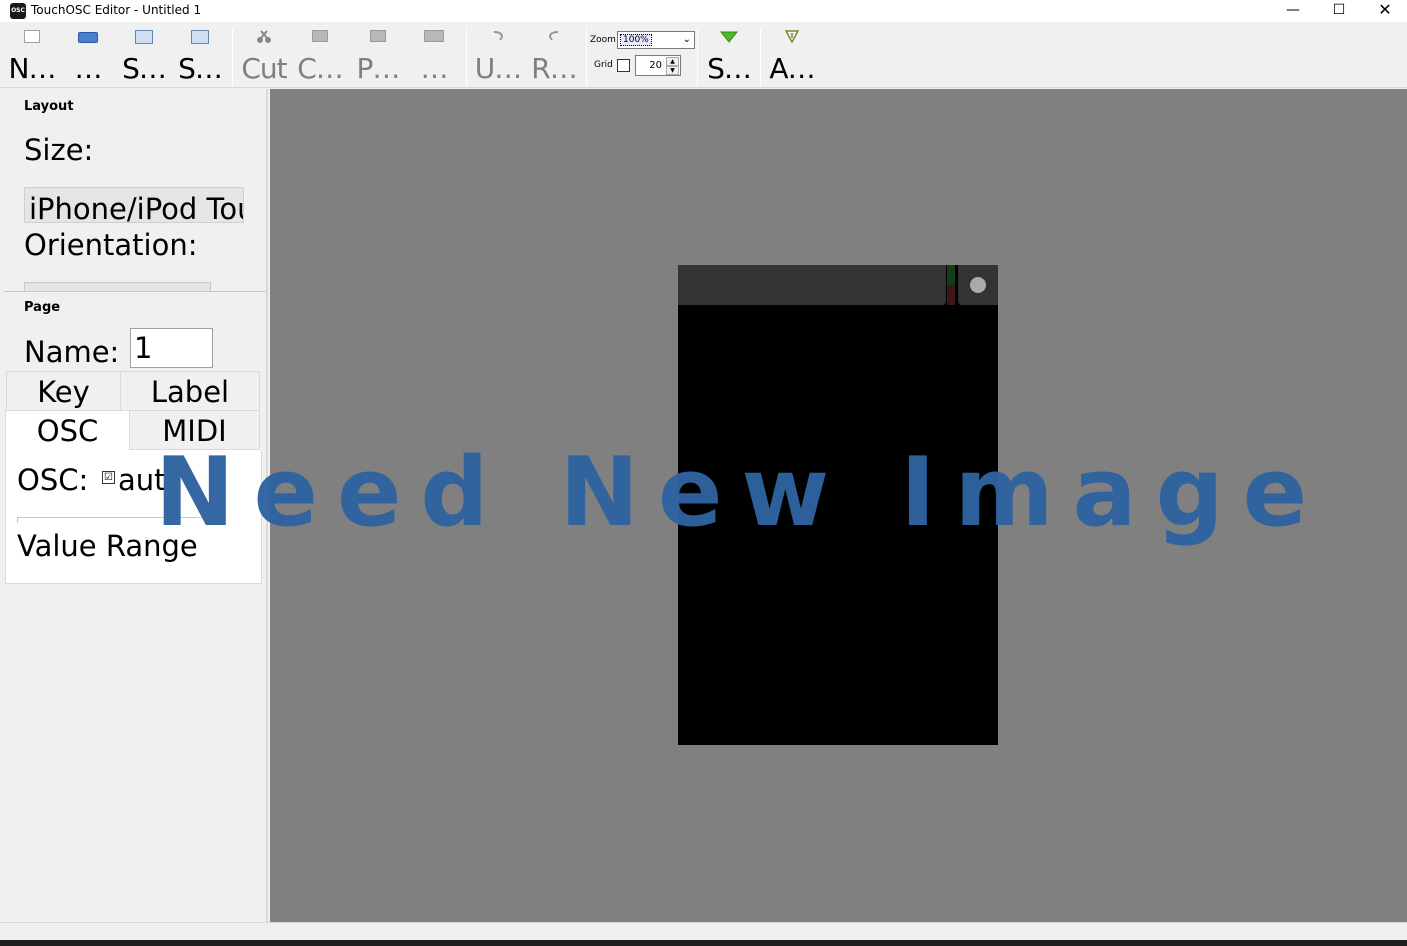 The height and width of the screenshot is (946, 1407). I want to click on copy-icon, so click(320, 36).